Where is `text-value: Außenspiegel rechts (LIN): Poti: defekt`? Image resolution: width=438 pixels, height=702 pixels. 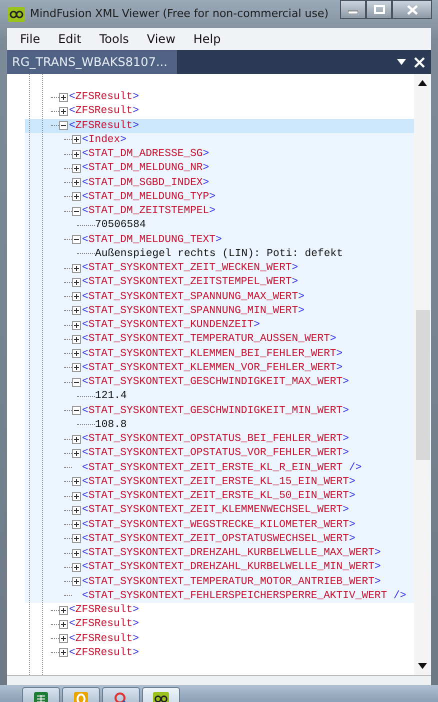
text-value: Außenspiegel rechts (LIN): Poti: defekt is located at coordinates (219, 253).